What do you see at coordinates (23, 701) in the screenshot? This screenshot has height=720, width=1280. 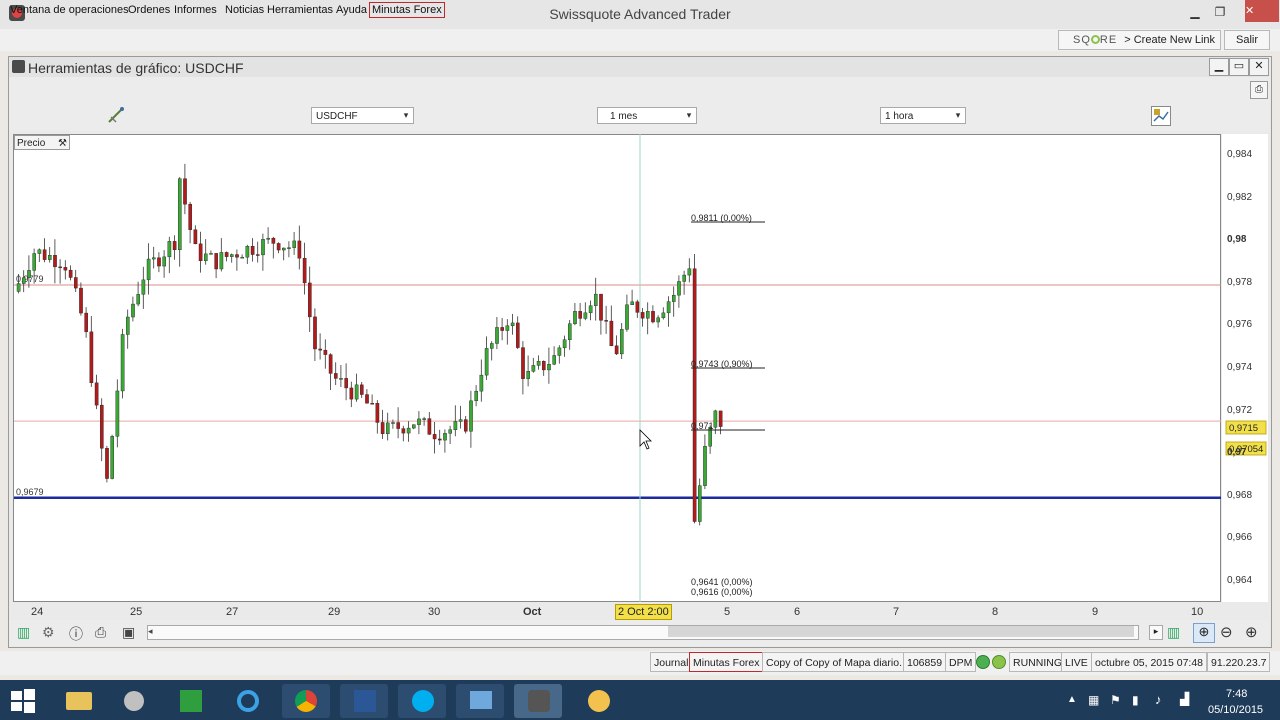 I see `windows-start-icon` at bounding box center [23, 701].